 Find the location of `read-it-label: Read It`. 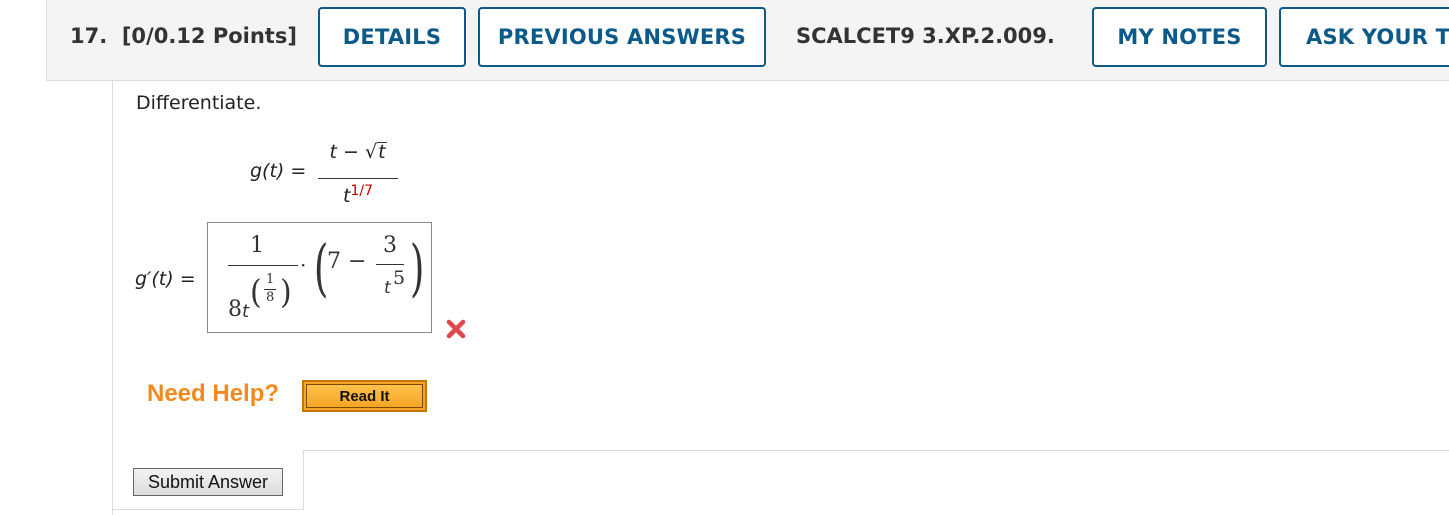

read-it-label: Read It is located at coordinates (364, 396).